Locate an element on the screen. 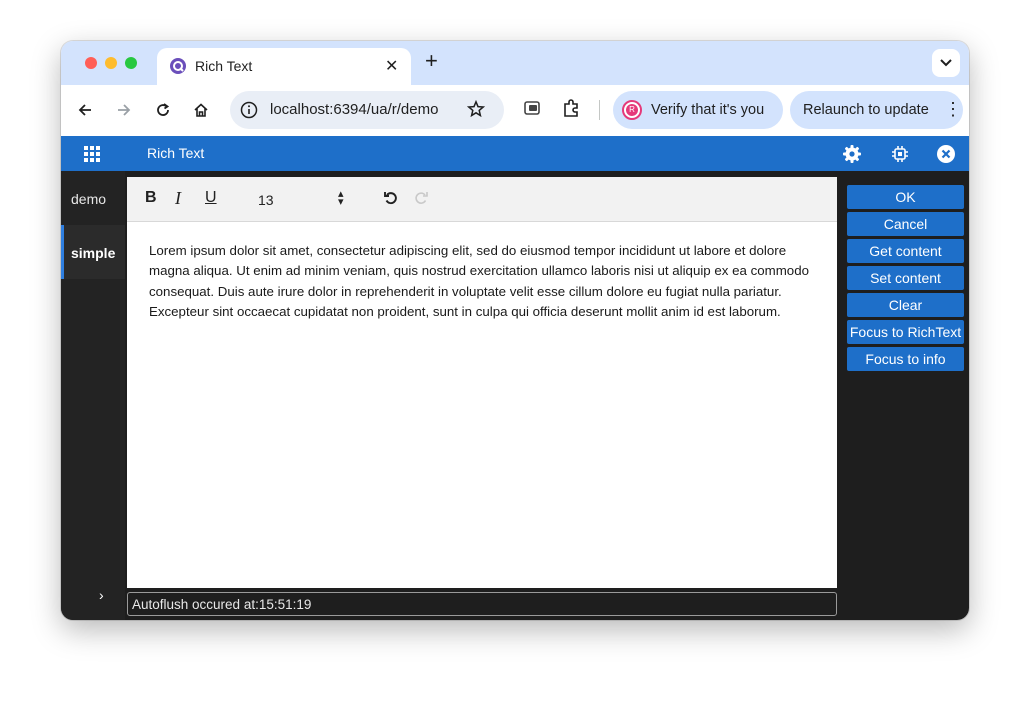 The image size is (1030, 701). italic-button: I is located at coordinates (178, 198).